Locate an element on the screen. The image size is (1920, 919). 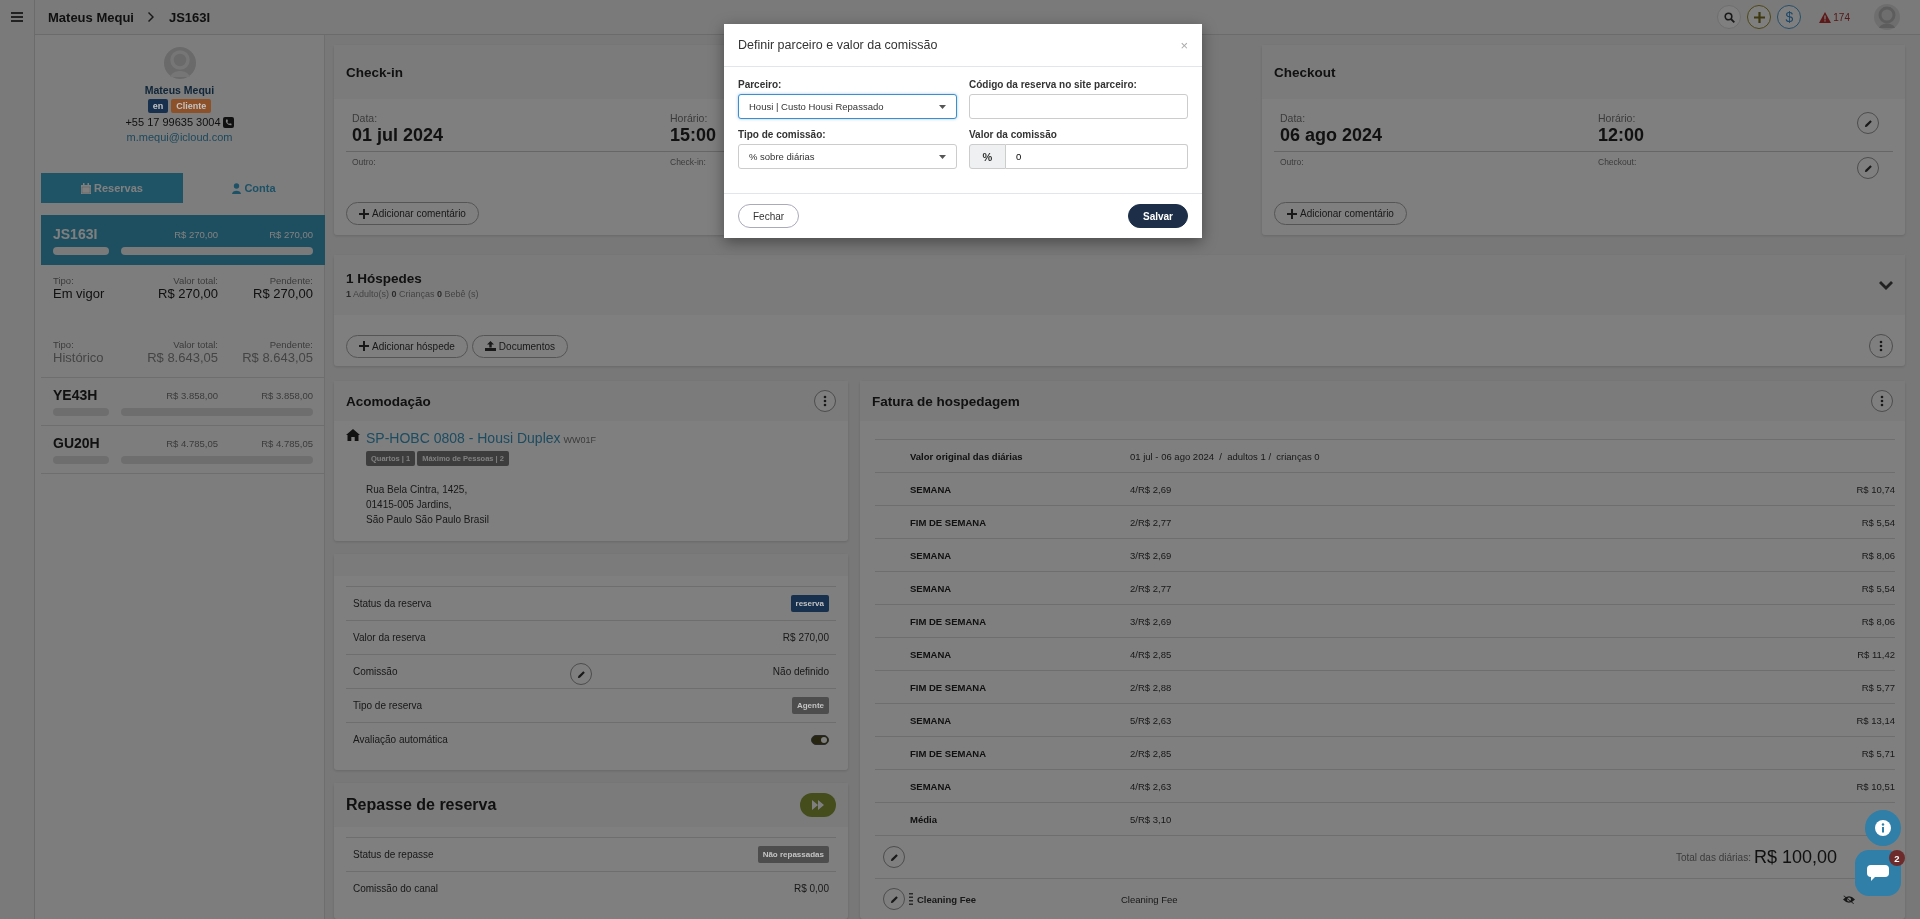
calendar-icon is located at coordinates (86, 188).